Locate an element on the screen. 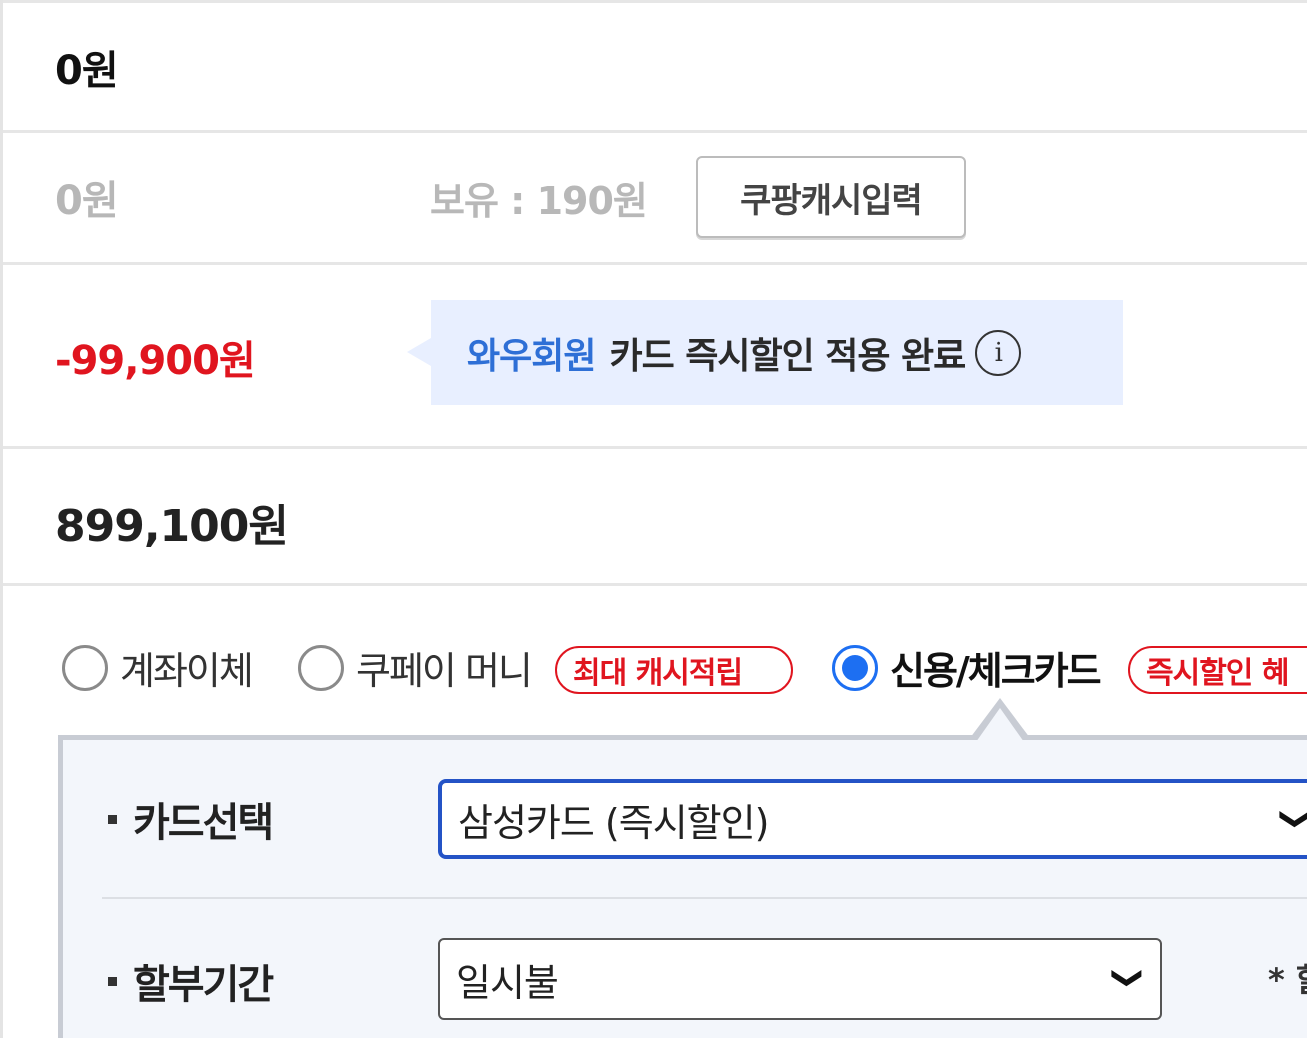  installment-value: 일시불 is located at coordinates (507, 982).